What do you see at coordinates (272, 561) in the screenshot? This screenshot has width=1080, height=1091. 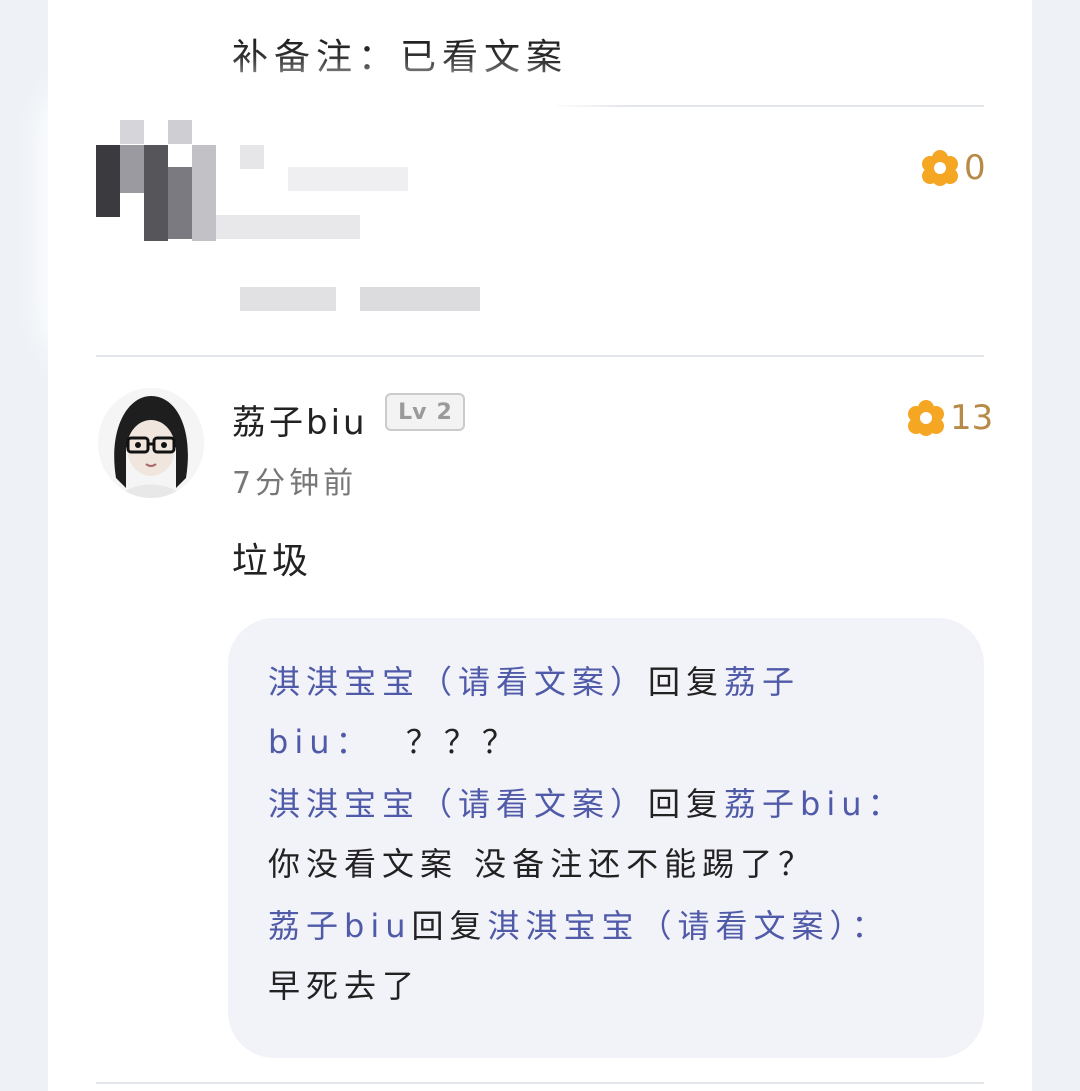 I see `comment-text: 垃圾` at bounding box center [272, 561].